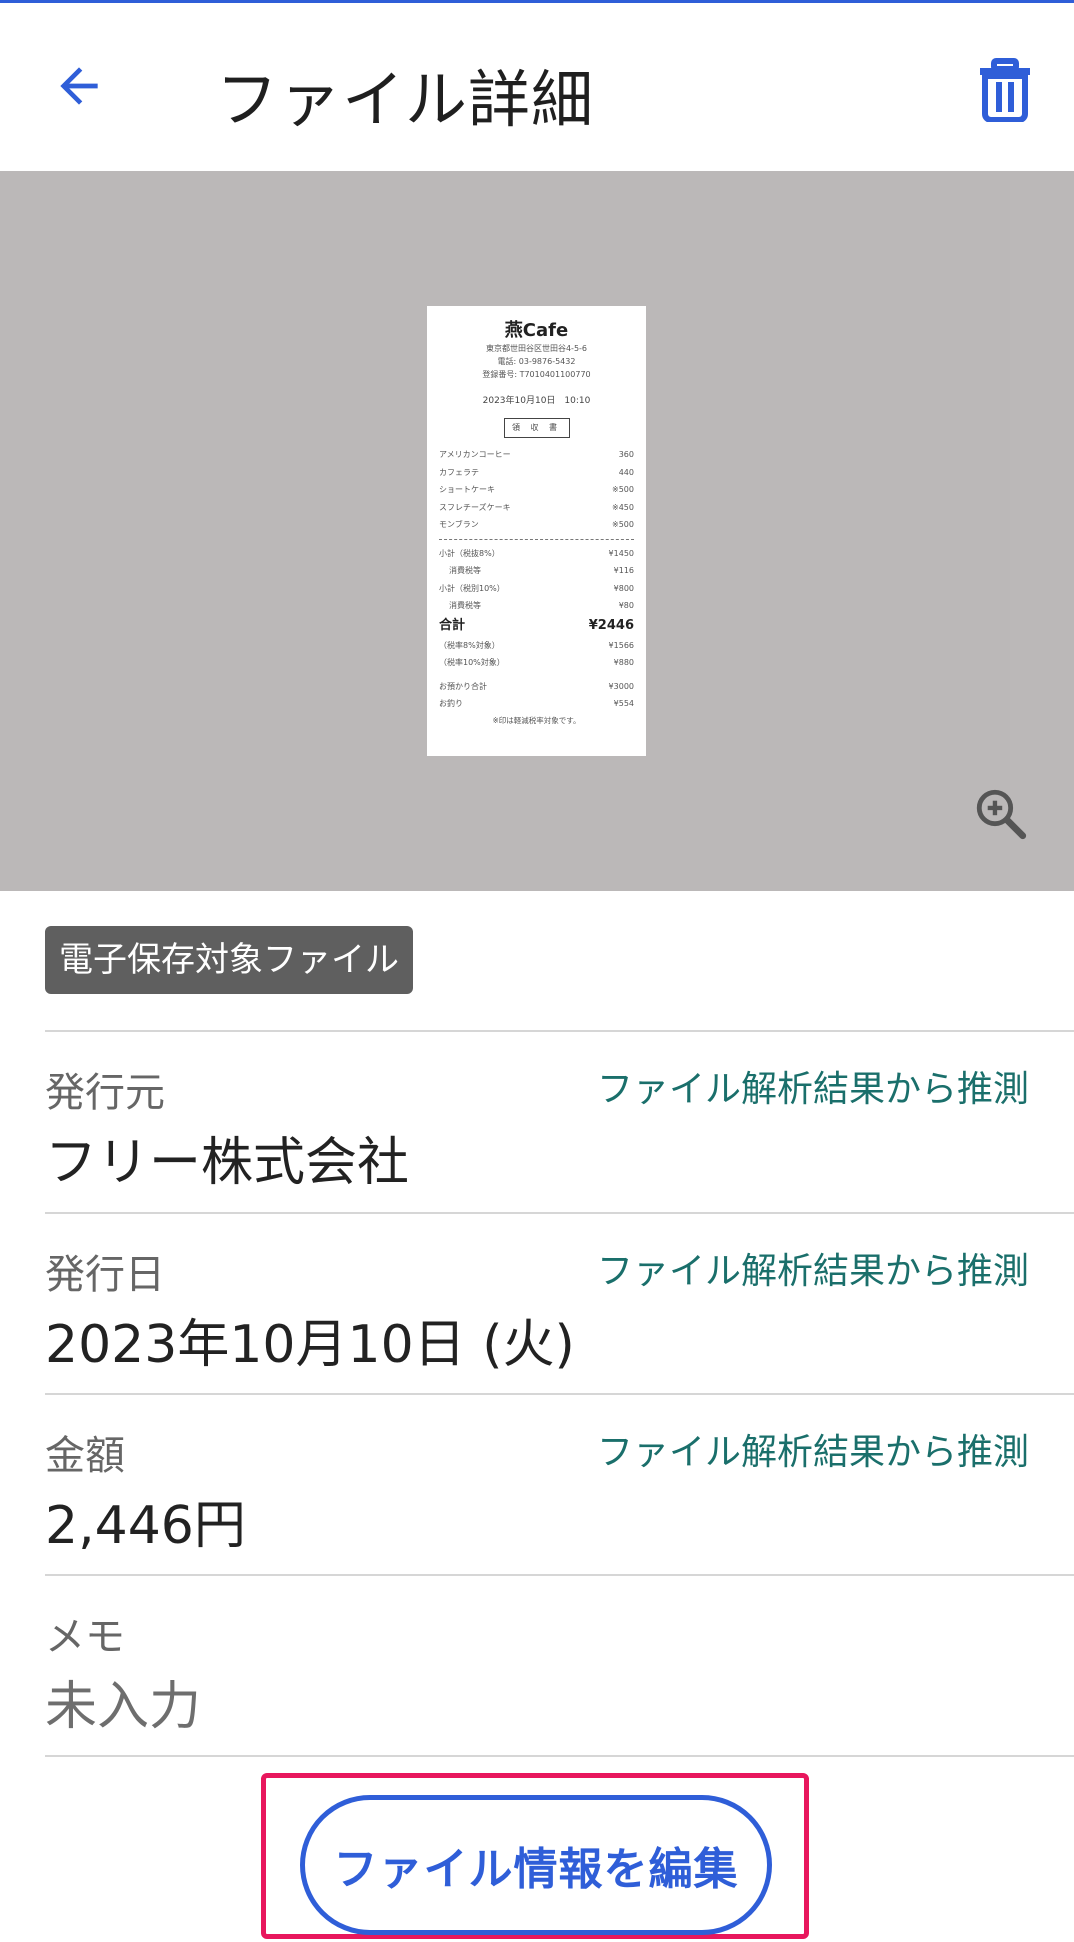  Describe the element at coordinates (310, 1345) in the screenshot. I see `issue-date-value: 2023年10月10日 (火)` at that location.